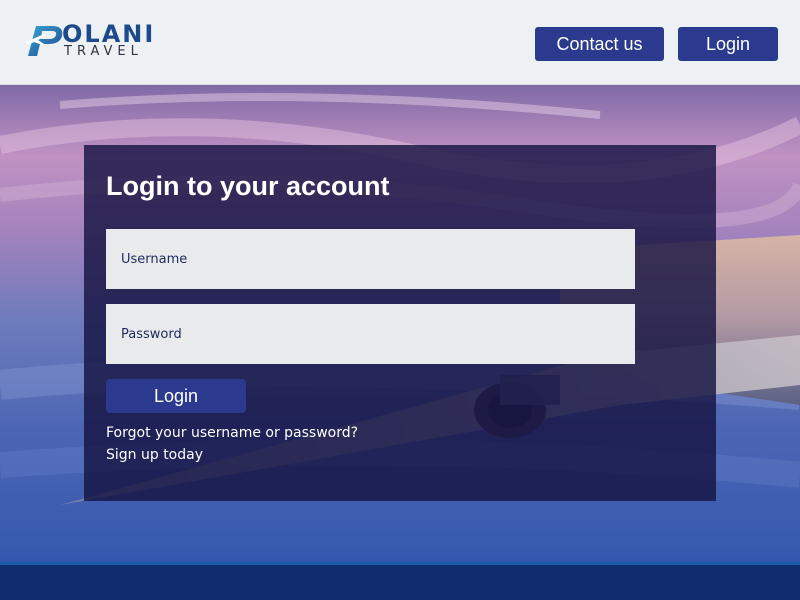 The width and height of the screenshot is (800, 600). Describe the element at coordinates (599, 44) in the screenshot. I see `contact-us-button: Contact us` at that location.